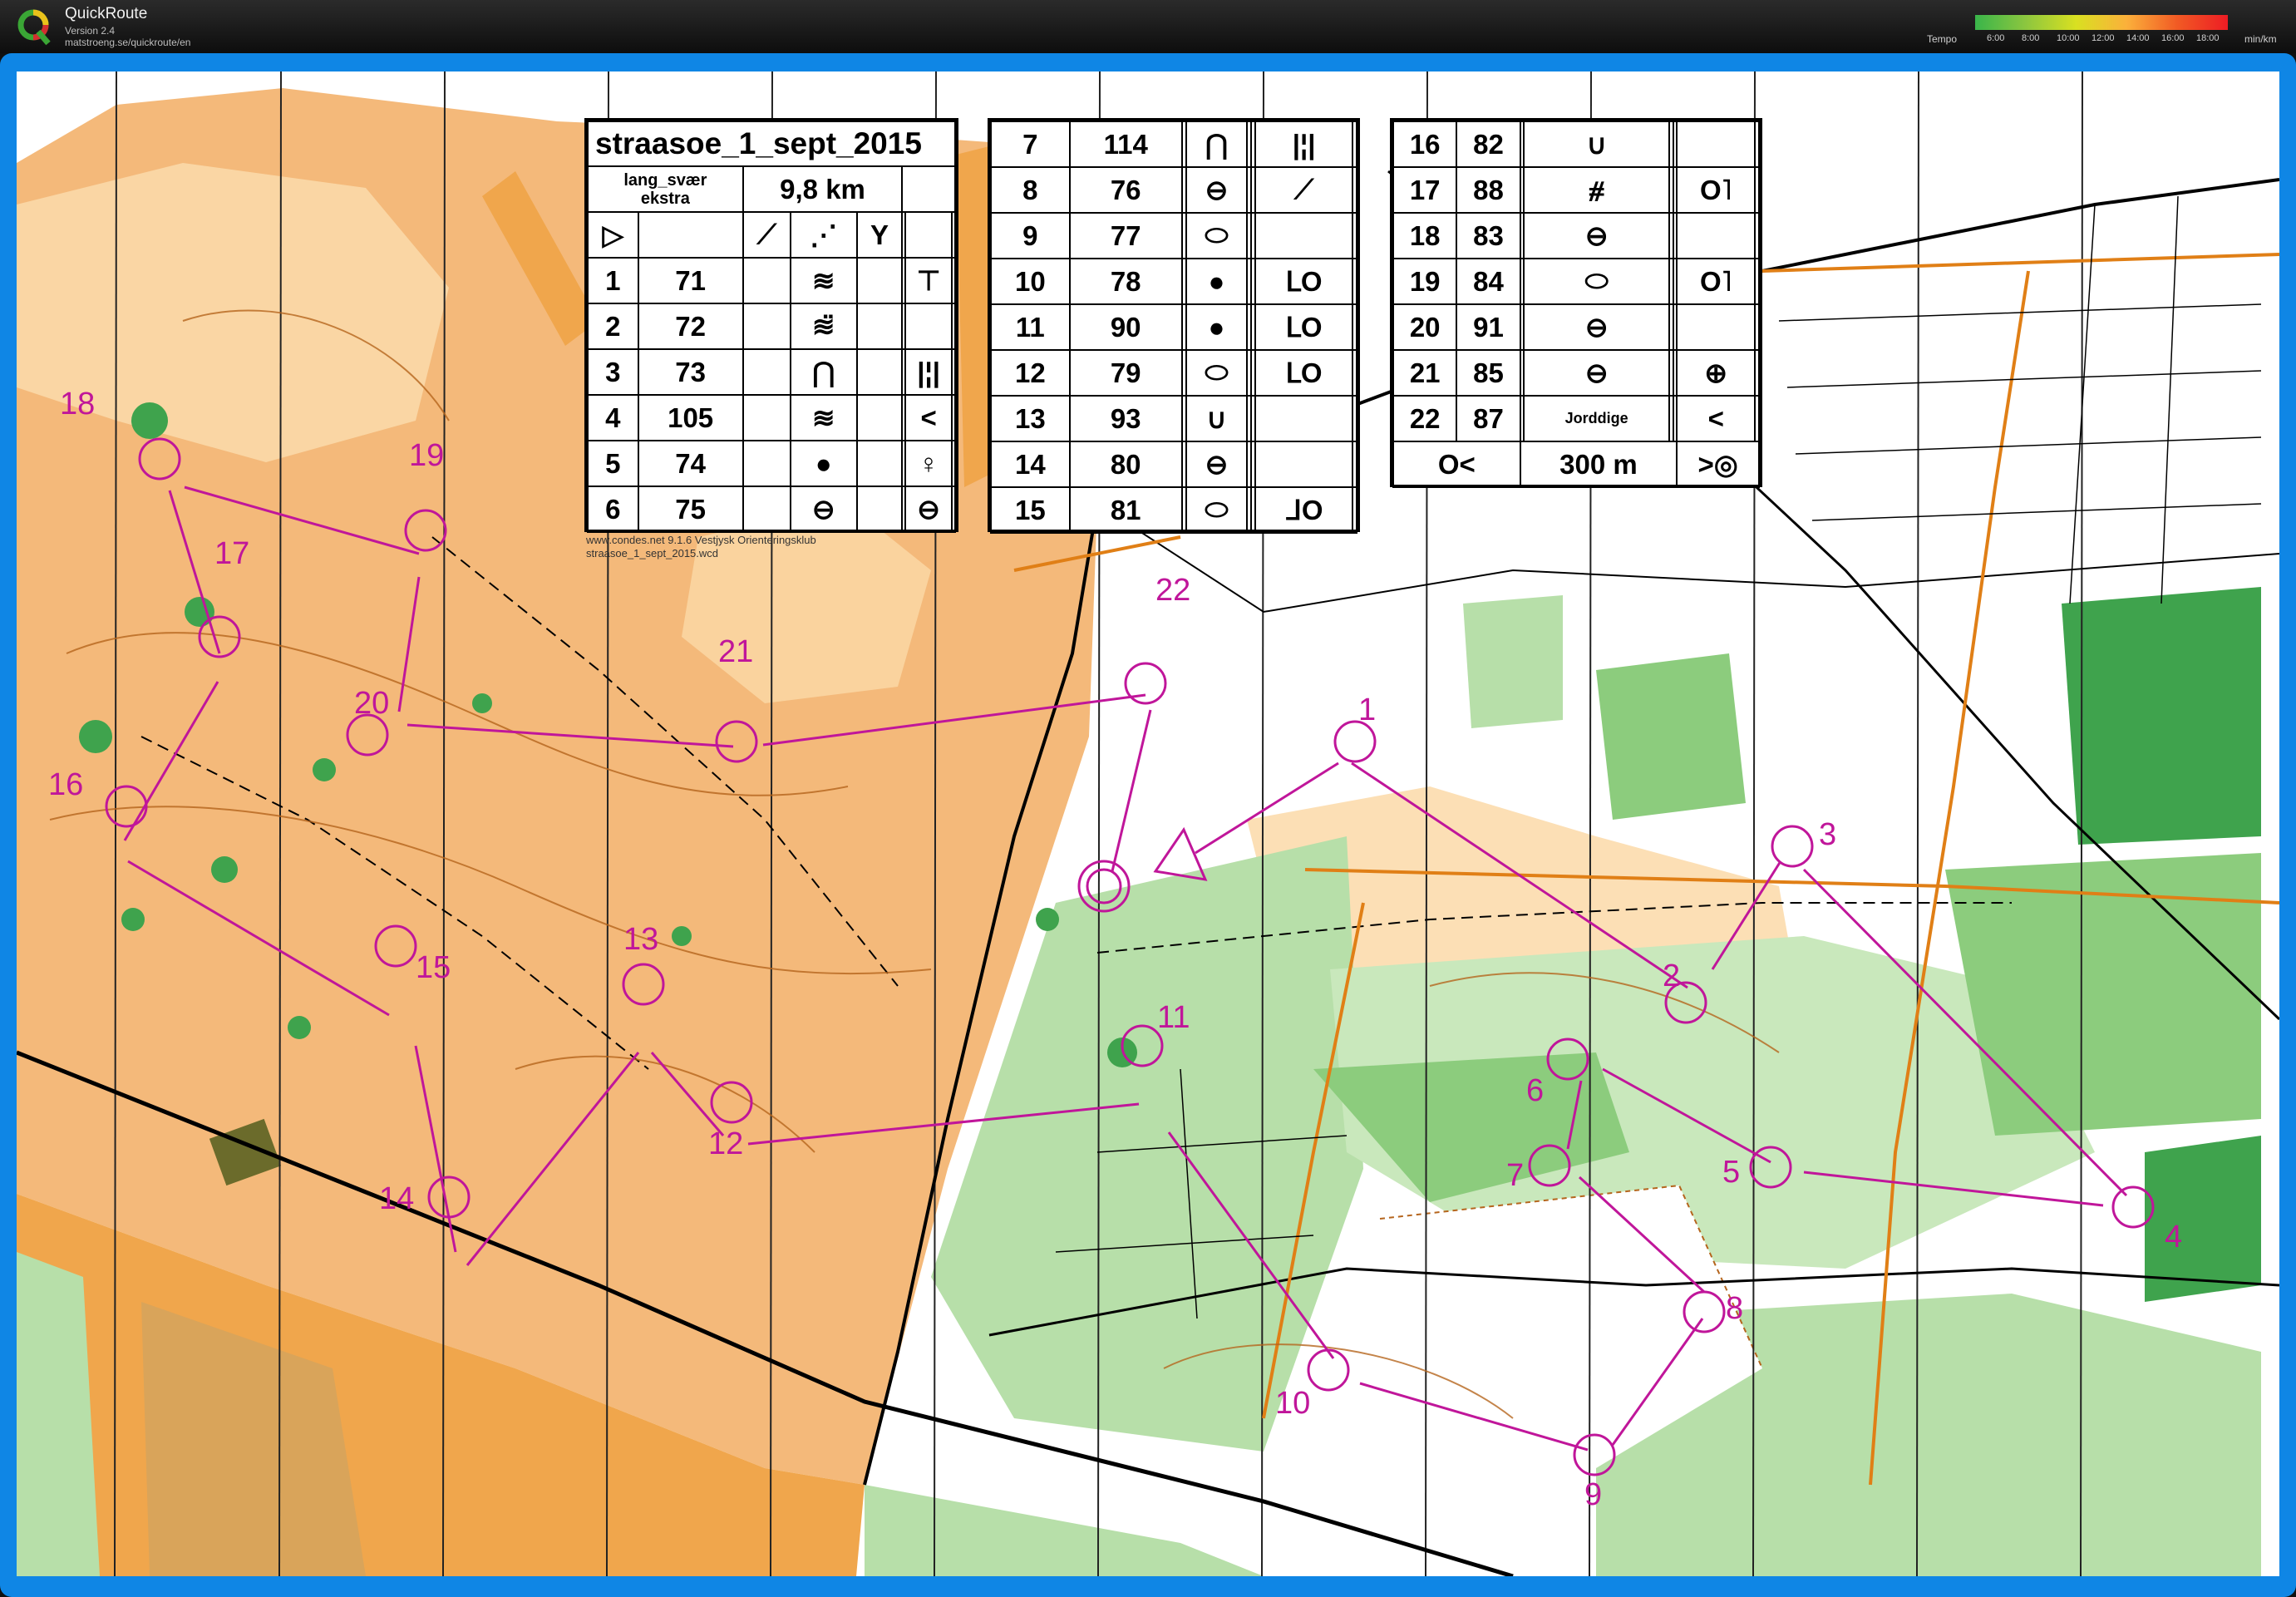  I want to click on control-number: 2, so click(613, 326).